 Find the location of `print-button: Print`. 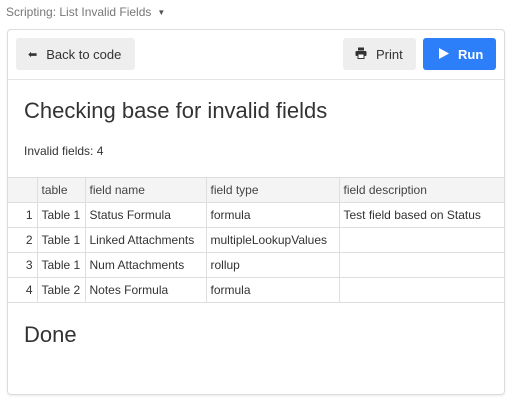

print-button: Print is located at coordinates (379, 54).